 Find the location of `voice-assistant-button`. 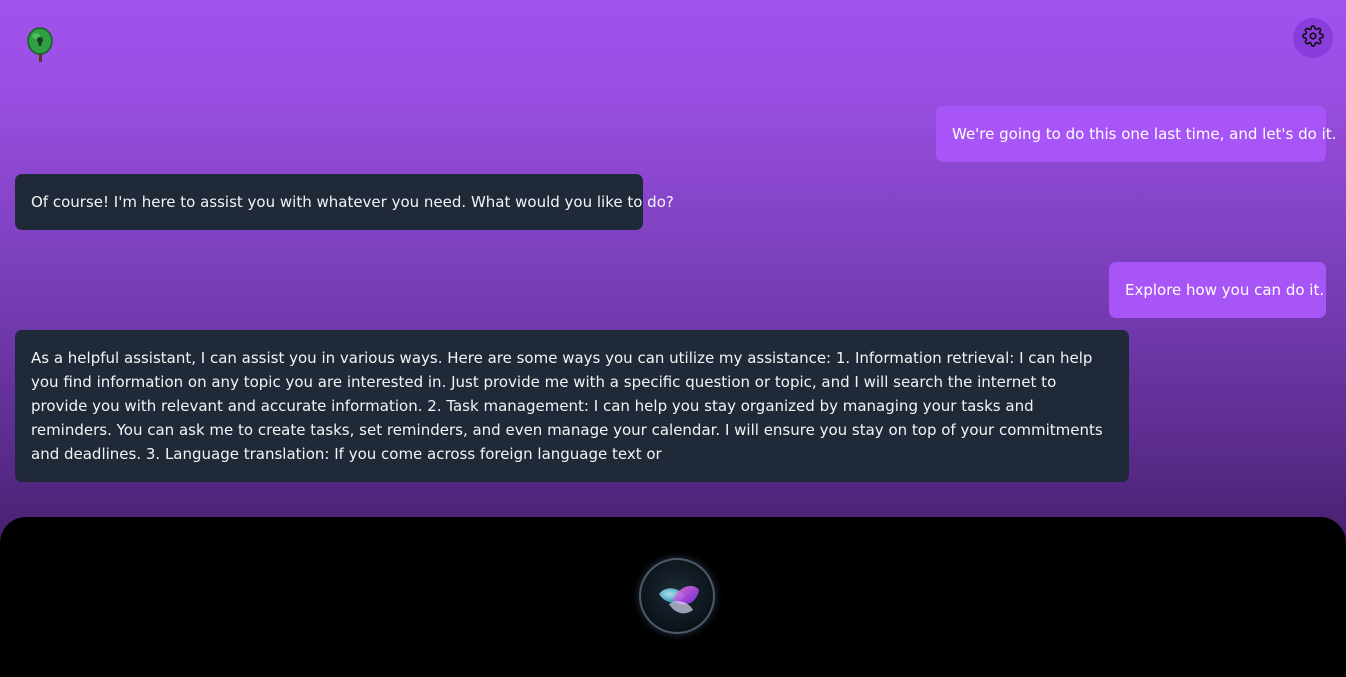

voice-assistant-button is located at coordinates (677, 596).